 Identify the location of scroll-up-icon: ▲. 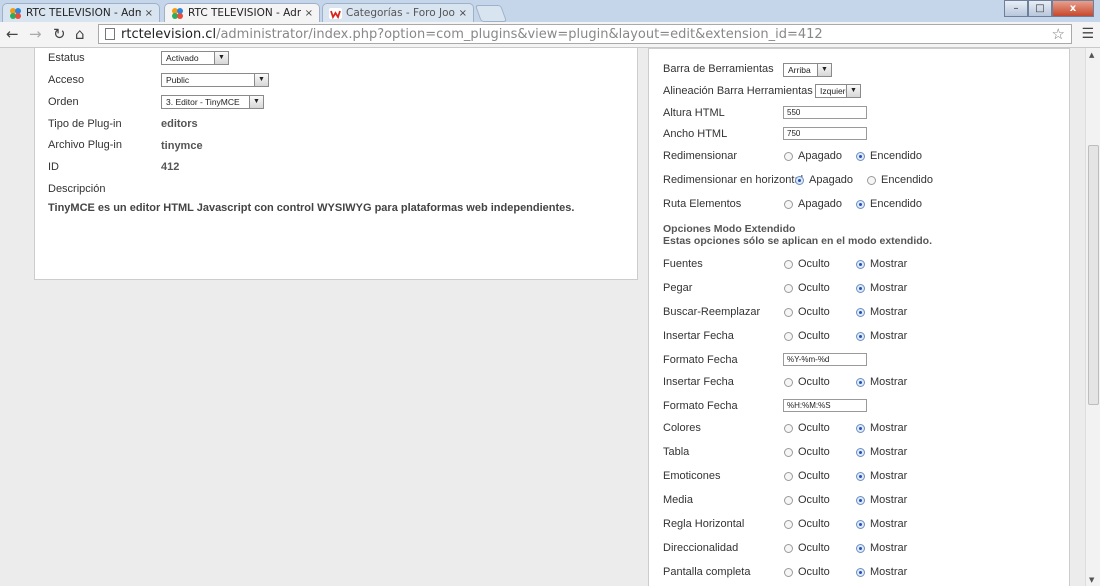
(1091, 55).